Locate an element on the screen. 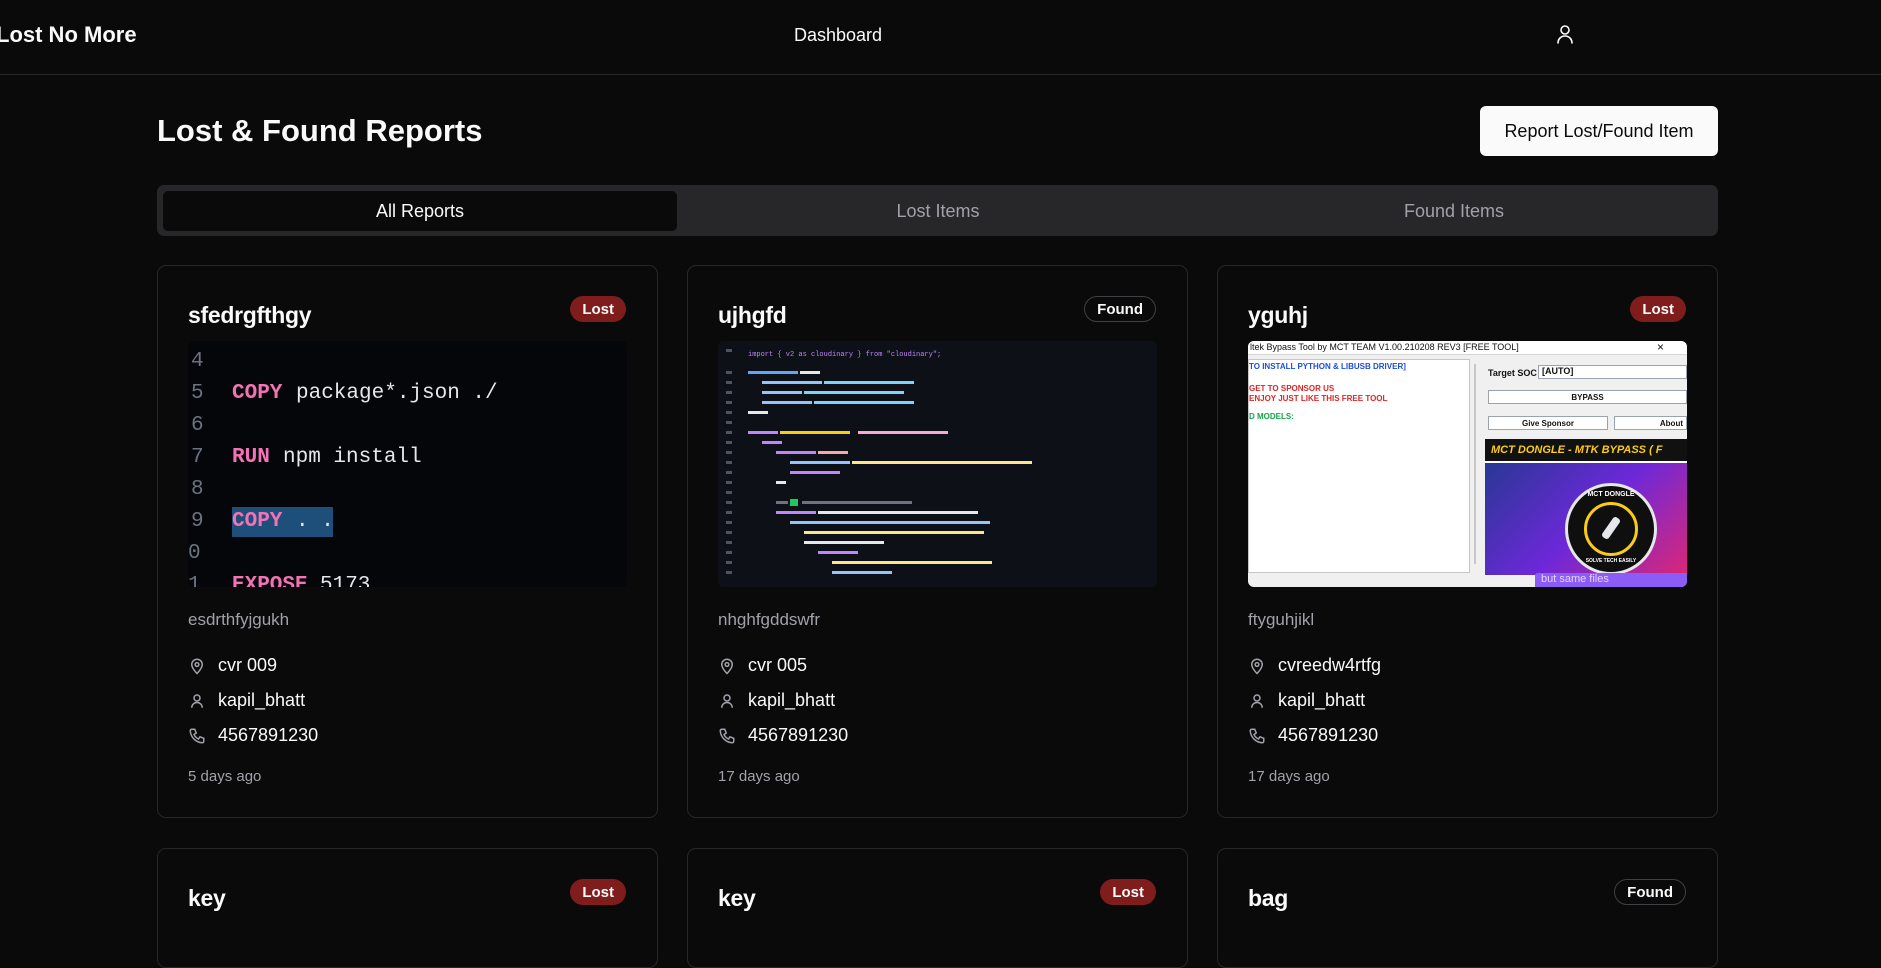 The width and height of the screenshot is (1881, 968). line-number: 4 is located at coordinates (197, 361).